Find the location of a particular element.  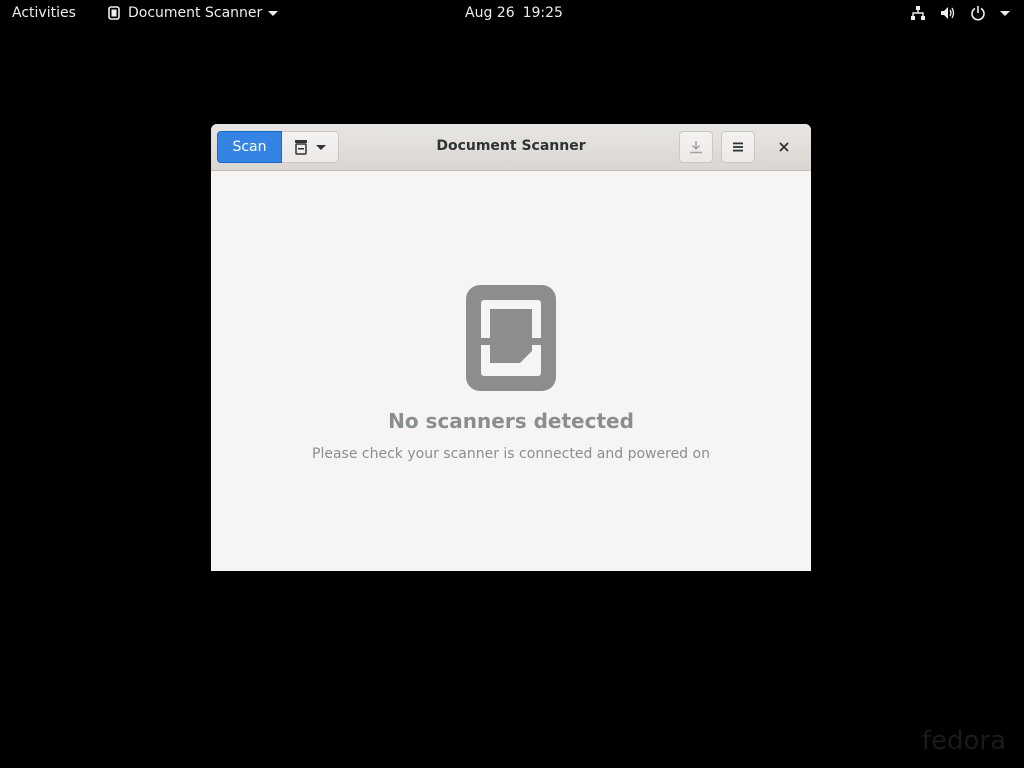

header-bar: Scan Document Scanner is located at coordinates (511, 147).